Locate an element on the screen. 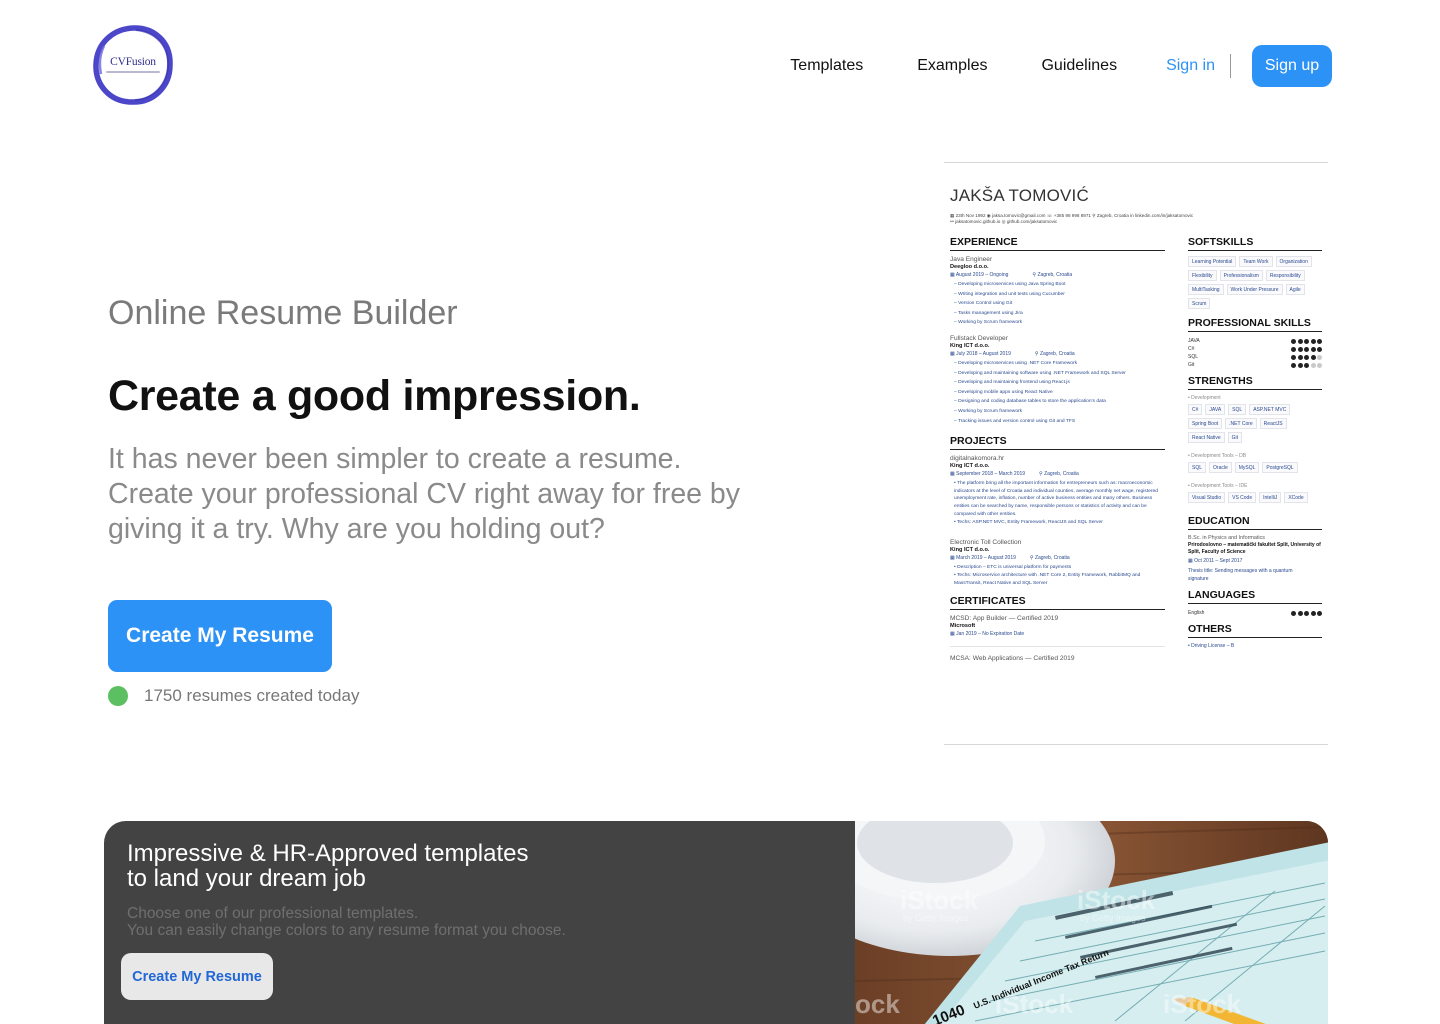 The width and height of the screenshot is (1440, 1024). resume-project-name: digitalnakomora.hr is located at coordinates (977, 459).